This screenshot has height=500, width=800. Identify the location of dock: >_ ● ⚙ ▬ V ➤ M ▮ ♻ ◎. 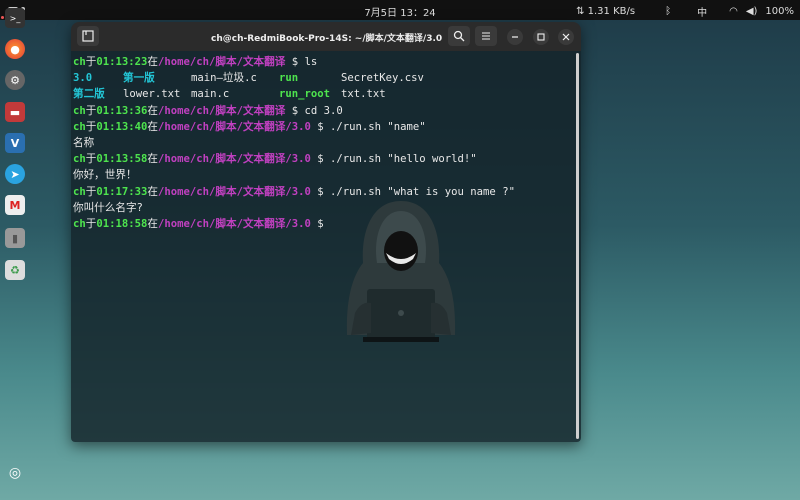
(15, 254).